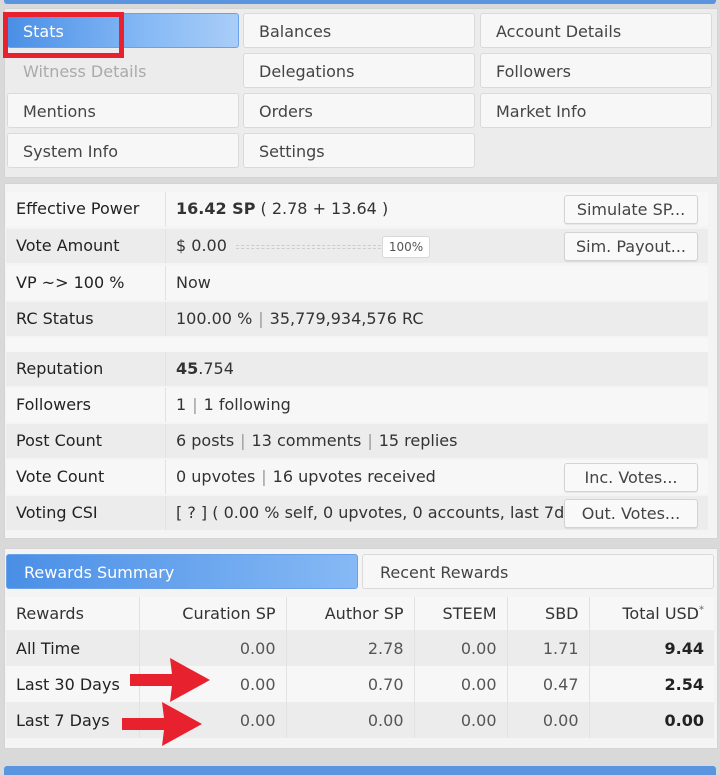 The height and width of the screenshot is (775, 720). What do you see at coordinates (359, 30) in the screenshot?
I see `tab-balances: Balances` at bounding box center [359, 30].